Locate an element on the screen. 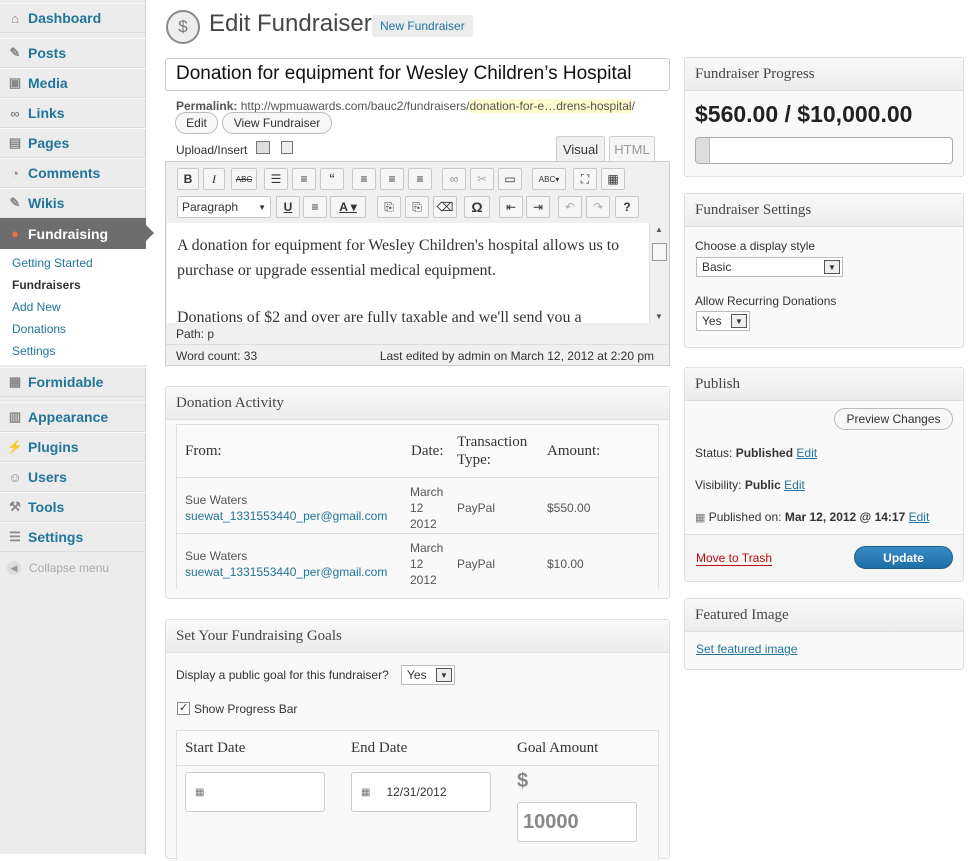 The image size is (975, 861). menu-wikis: ✎ Wikis is located at coordinates (73, 203).